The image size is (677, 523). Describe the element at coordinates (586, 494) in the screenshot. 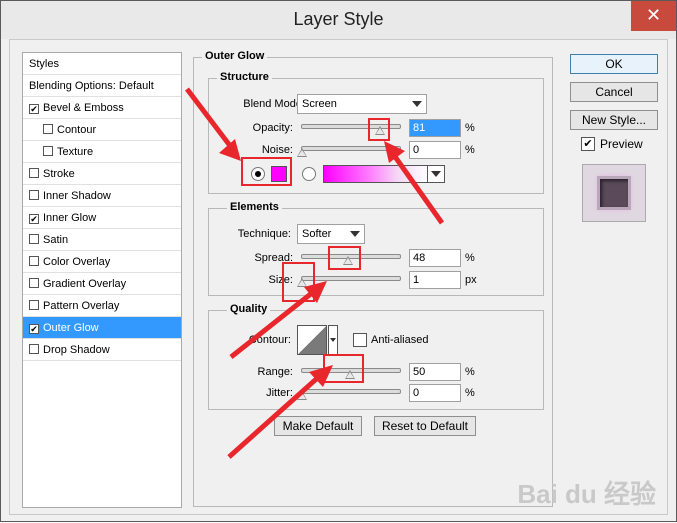

I see `baidu-watermark: Bai du 经验` at that location.